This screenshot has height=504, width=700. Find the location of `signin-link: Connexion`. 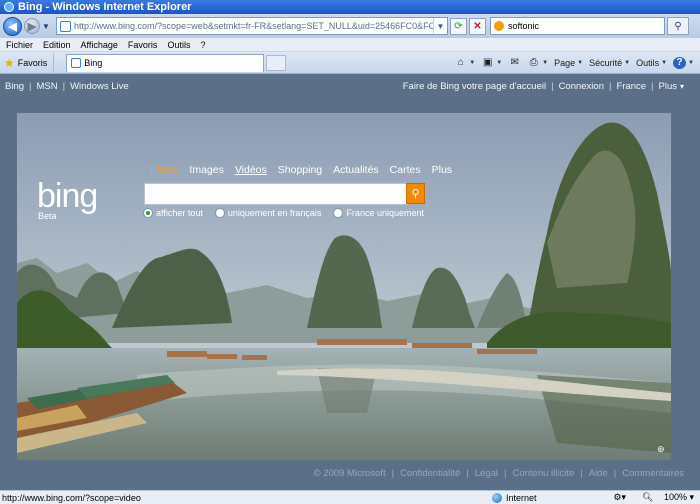

signin-link: Connexion is located at coordinates (581, 86).